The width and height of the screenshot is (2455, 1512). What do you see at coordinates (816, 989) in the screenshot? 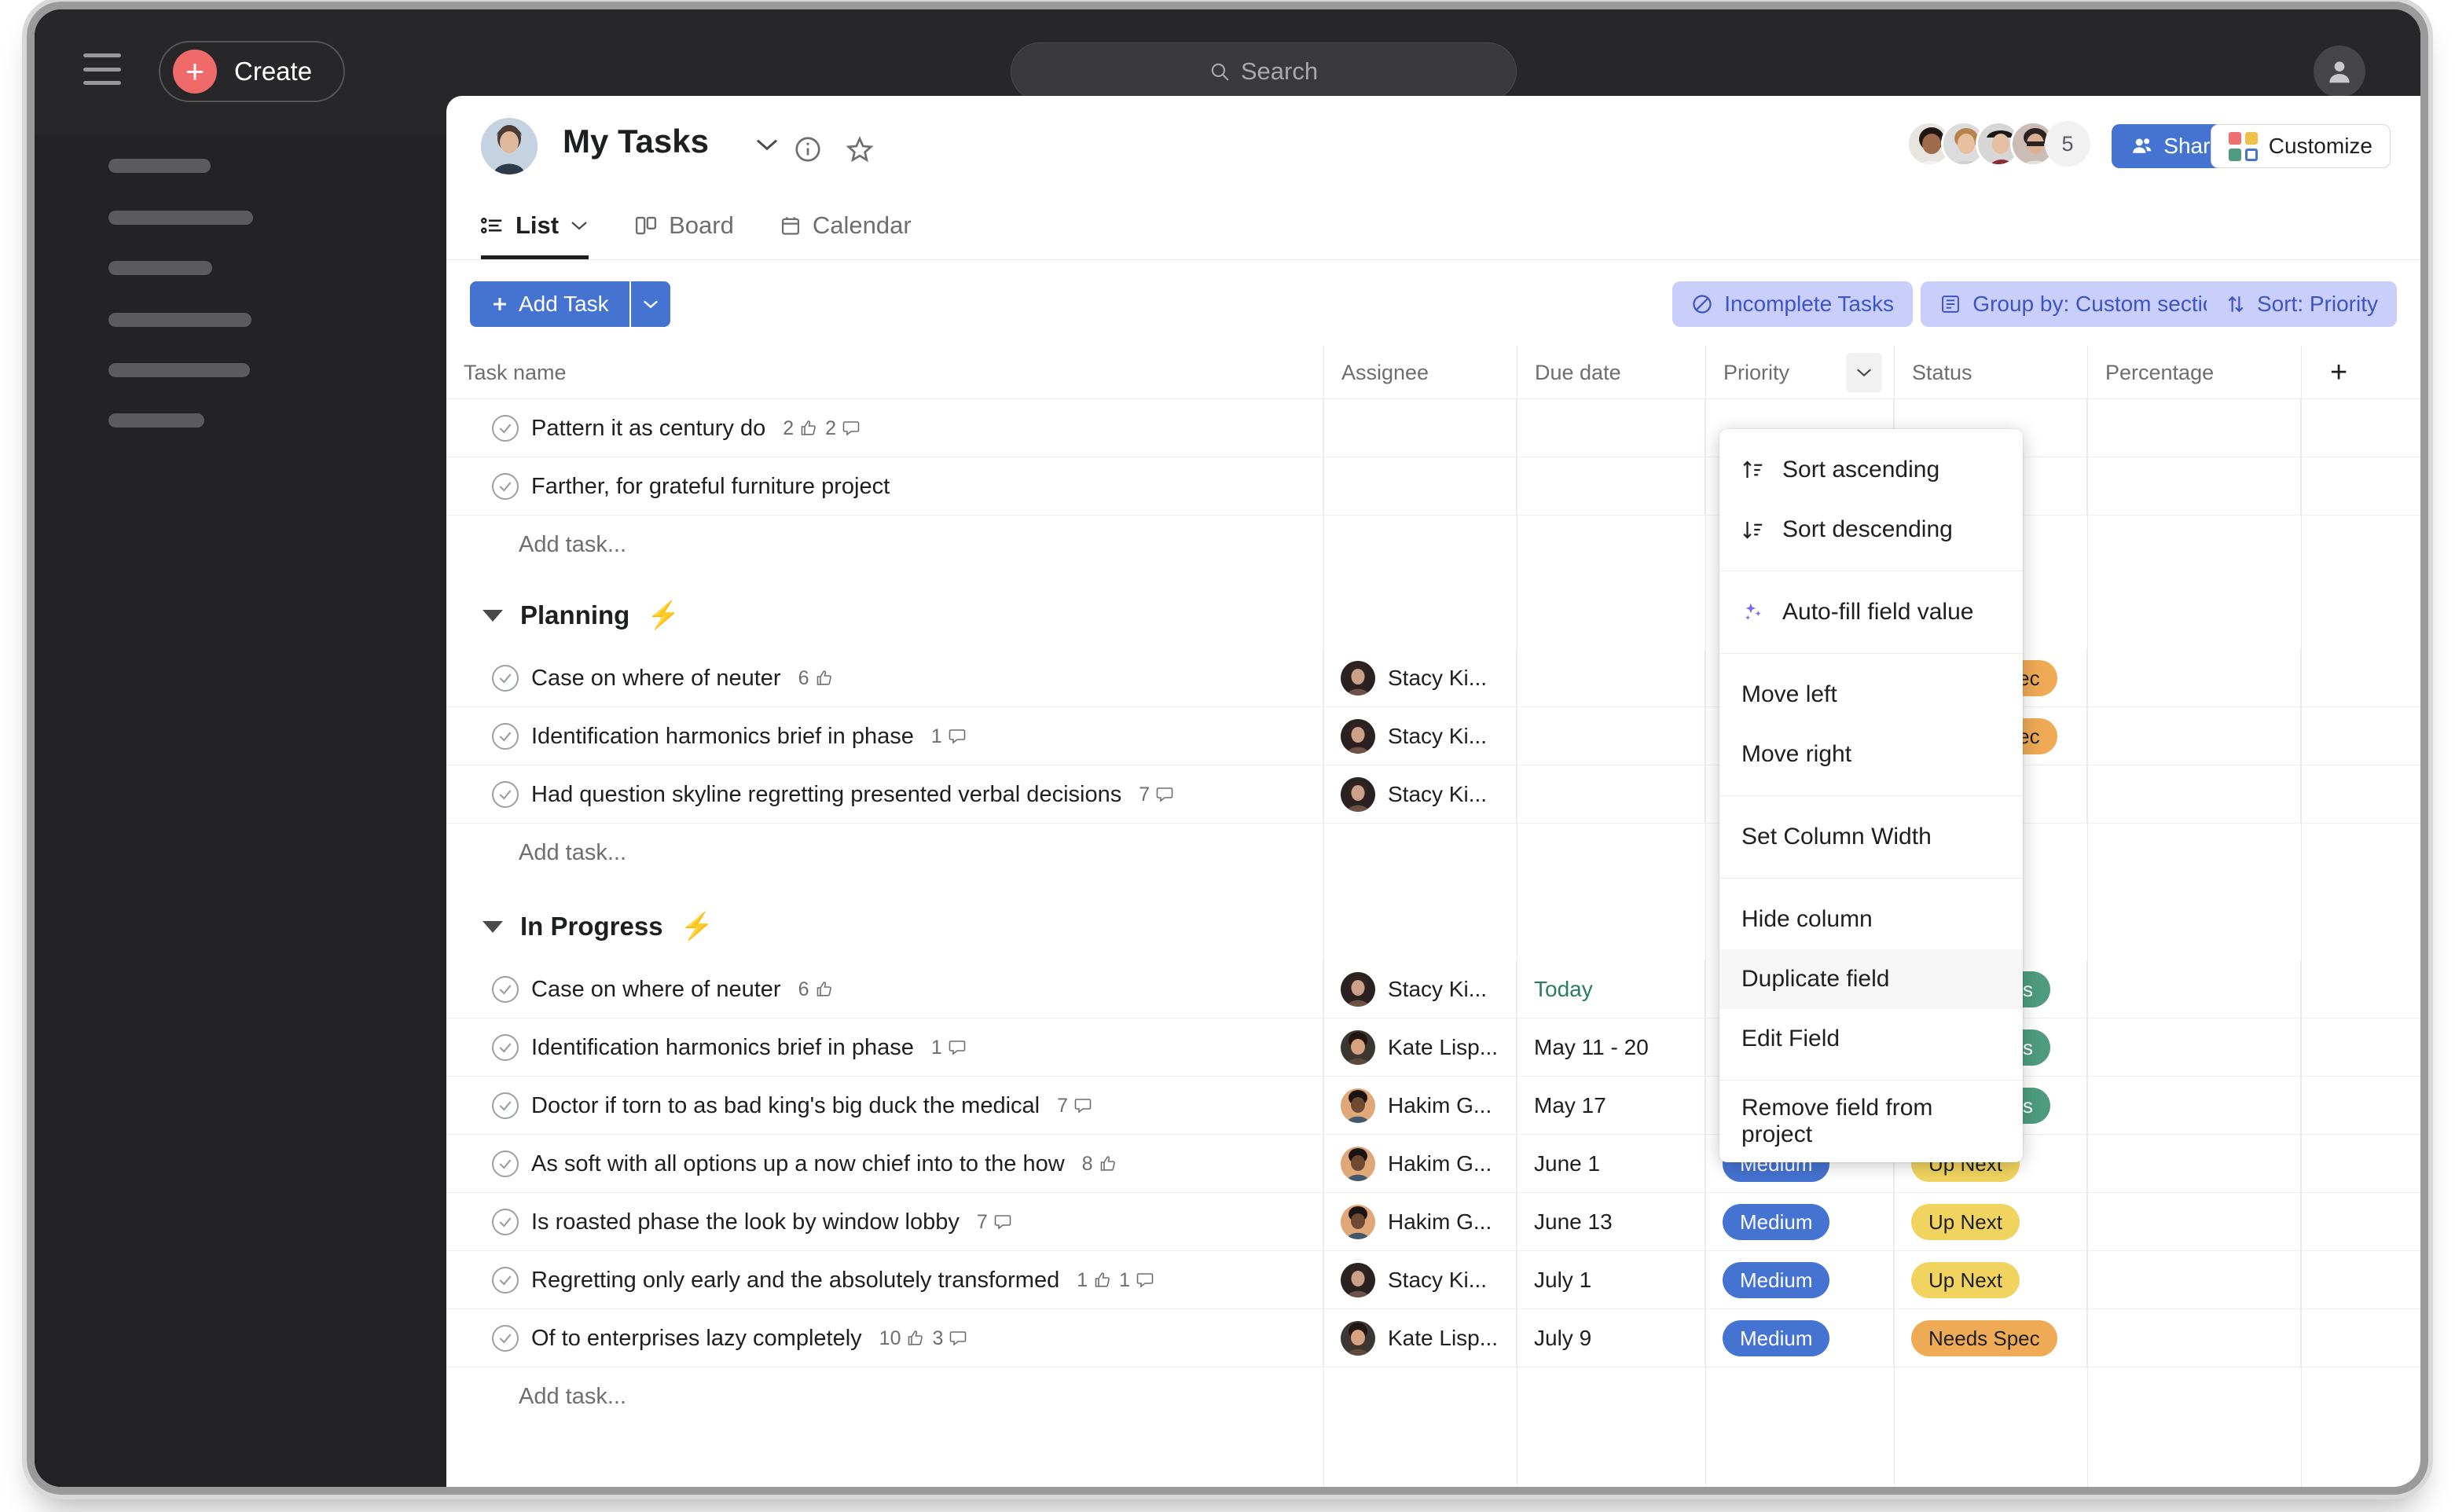
I see `like-count-group: 6` at bounding box center [816, 989].